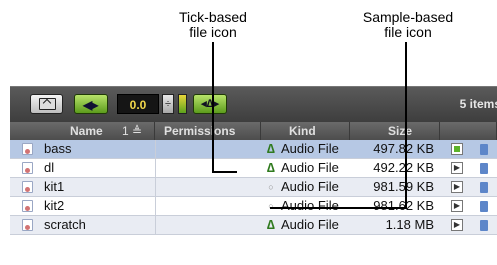 This screenshot has height=265, width=497. I want to click on tick-callout-leader-horizontal, so click(224, 172).